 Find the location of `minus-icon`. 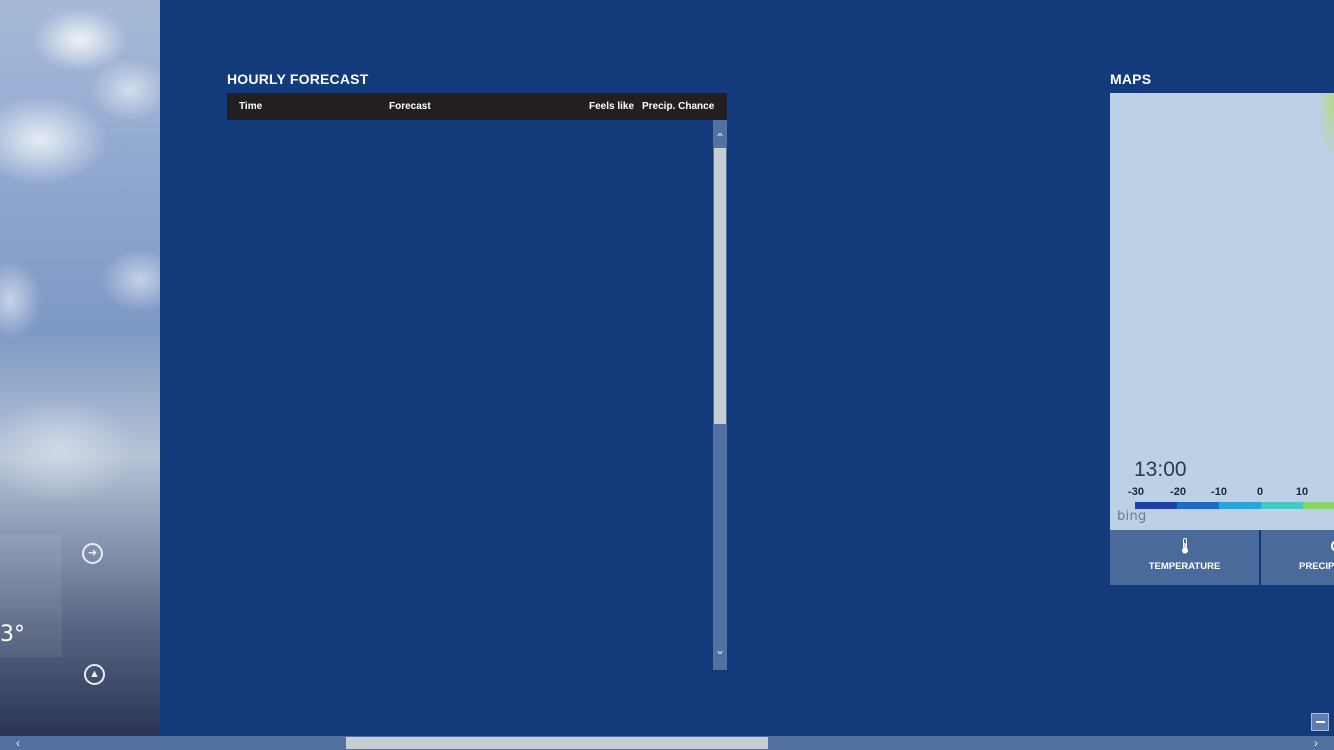

minus-icon is located at coordinates (1320, 722).